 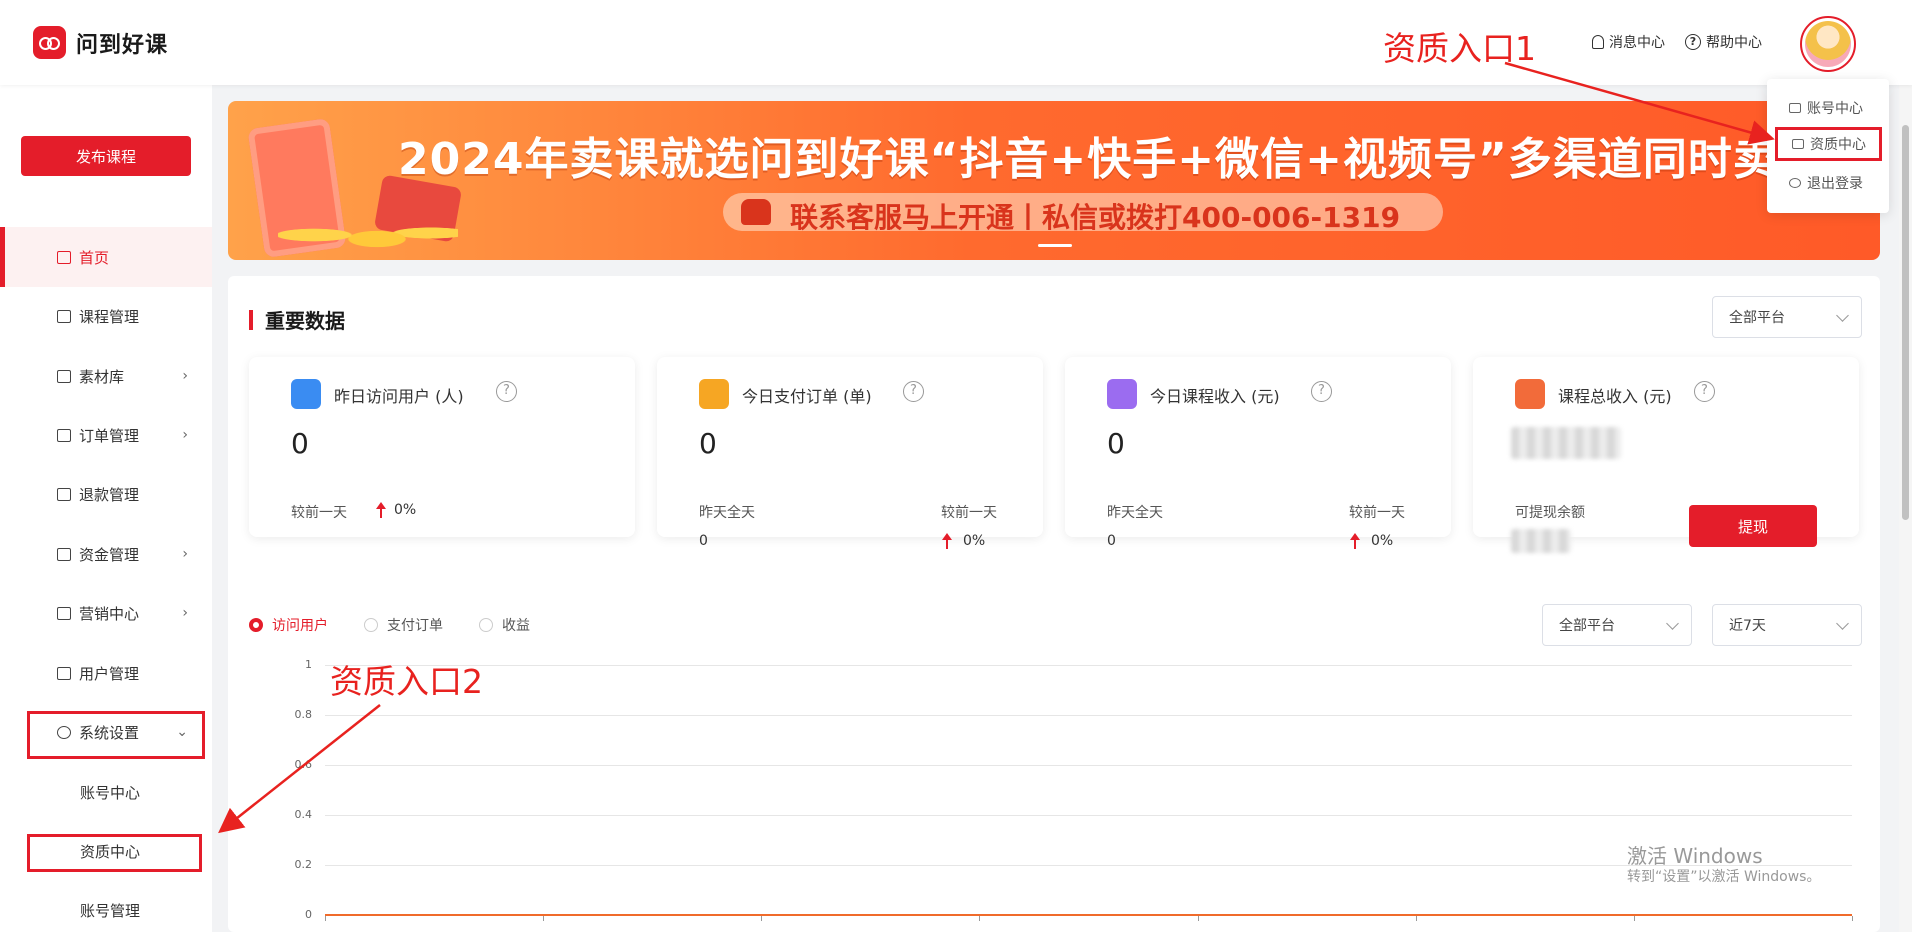 I want to click on document-icon, so click(x=1798, y=144).